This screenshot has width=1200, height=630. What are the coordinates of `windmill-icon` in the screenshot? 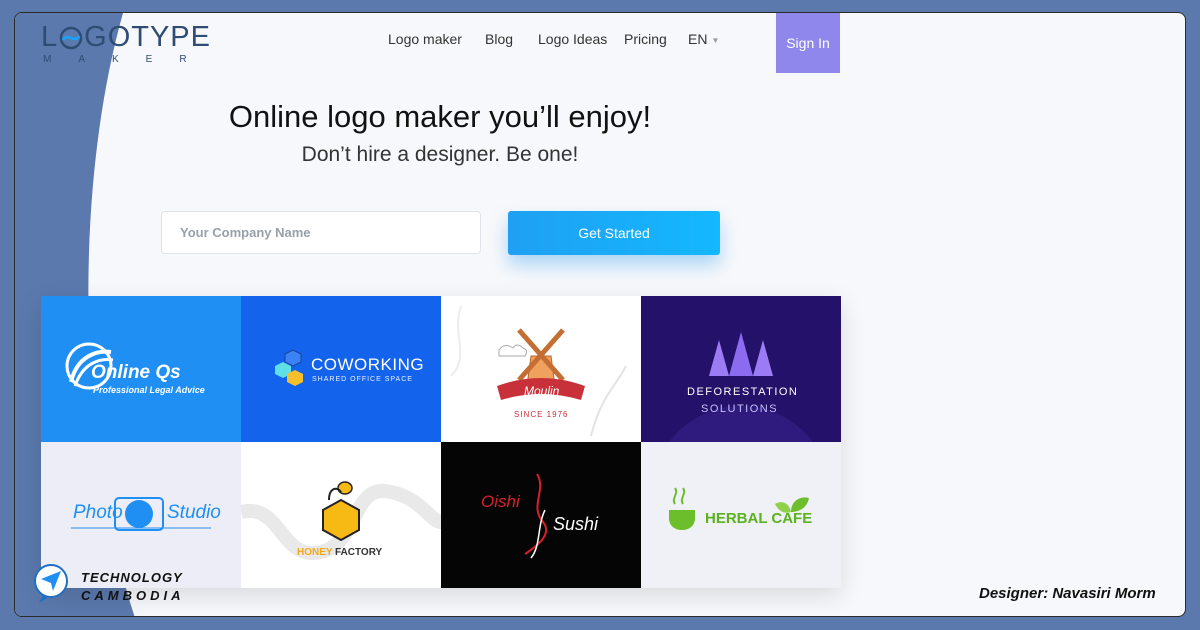 It's located at (538, 371).